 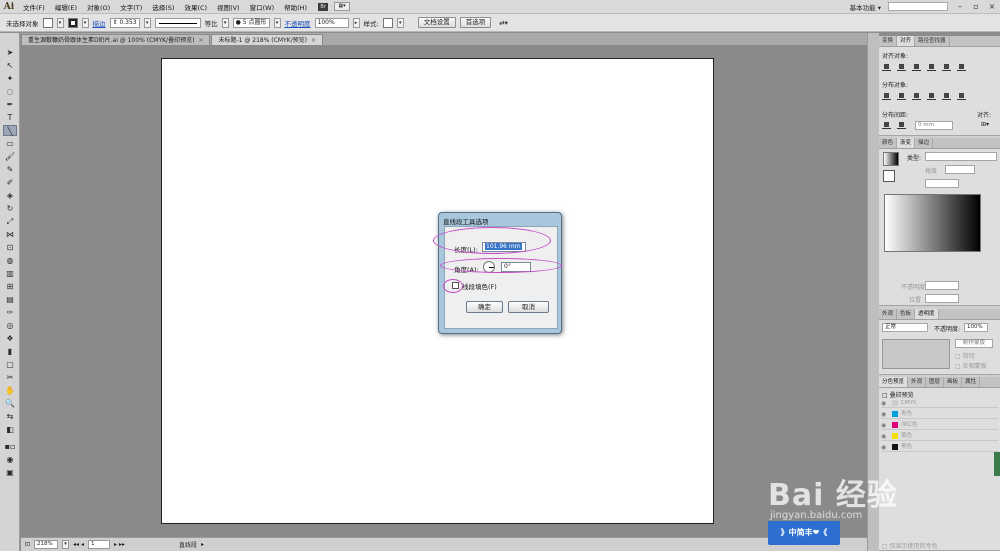 I want to click on gradient-angle-input, so click(x=960, y=169).